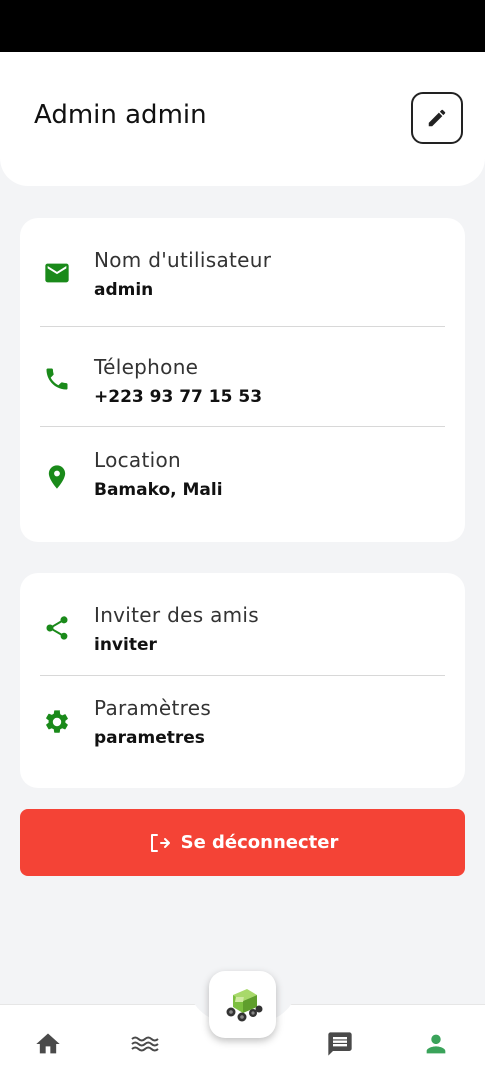 The height and width of the screenshot is (1081, 485). I want to click on logout-icon, so click(160, 842).